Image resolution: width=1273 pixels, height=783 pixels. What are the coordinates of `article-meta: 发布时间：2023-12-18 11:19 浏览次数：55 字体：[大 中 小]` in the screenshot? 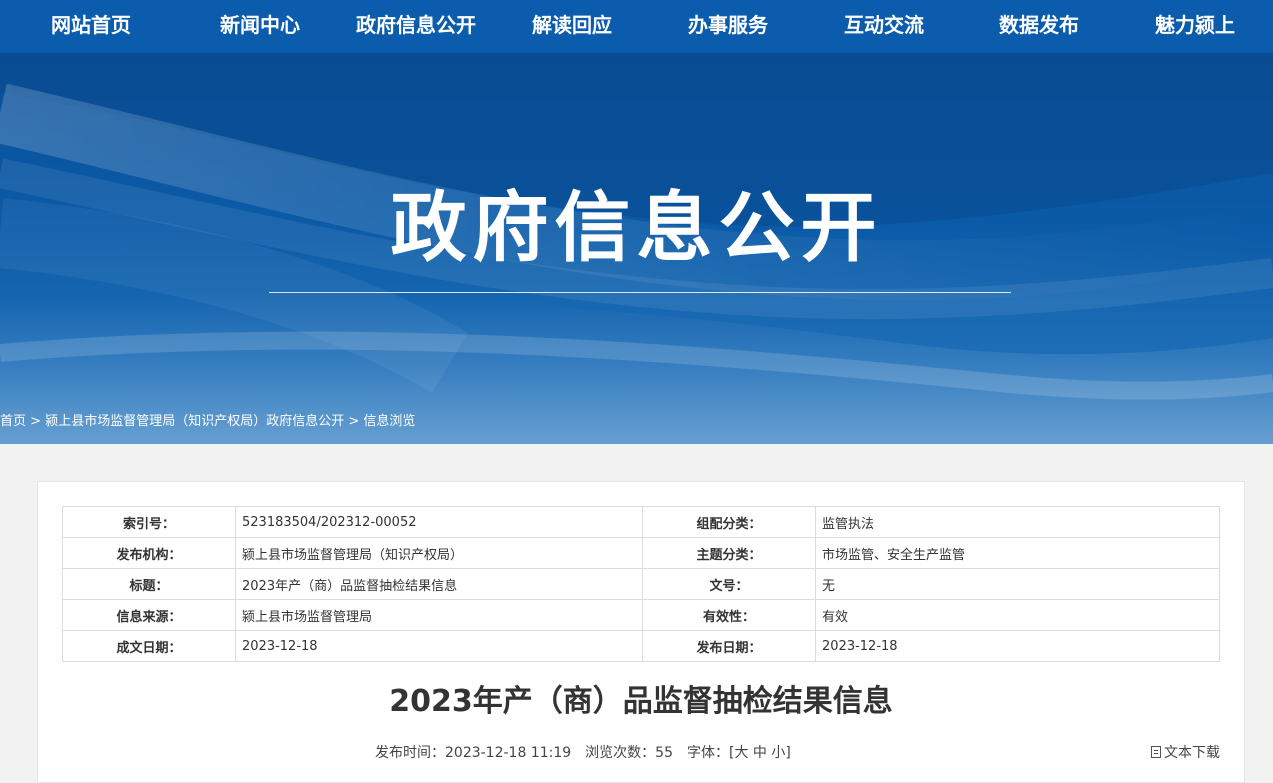 It's located at (583, 753).